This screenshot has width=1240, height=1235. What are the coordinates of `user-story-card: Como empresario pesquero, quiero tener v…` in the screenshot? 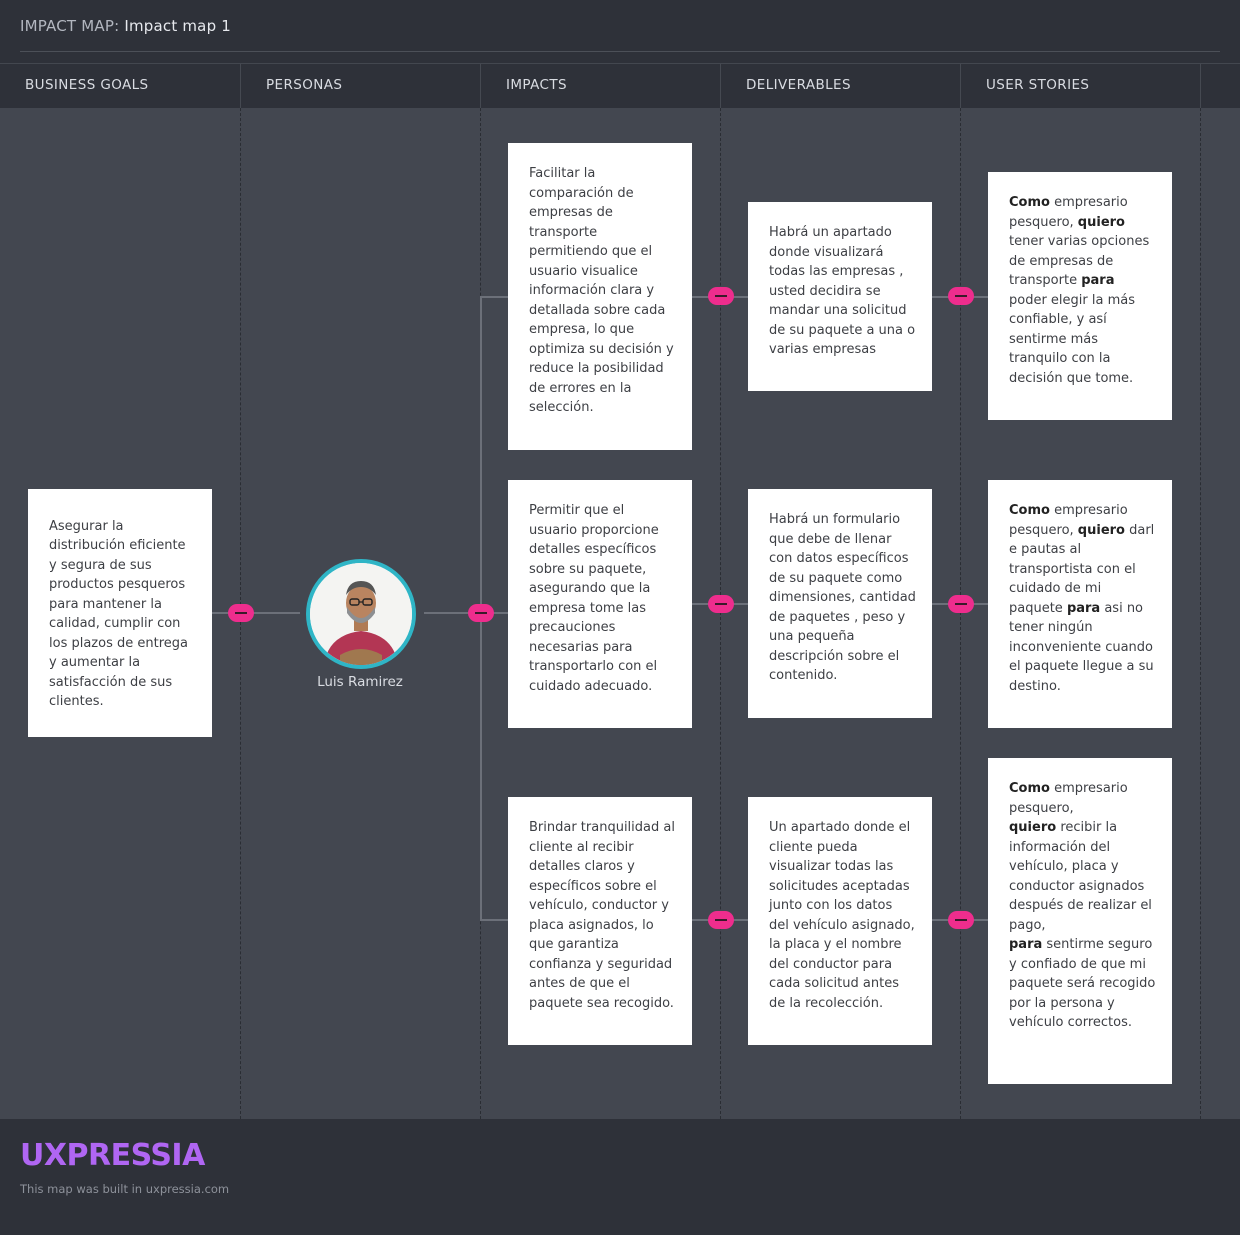 It's located at (1080, 296).